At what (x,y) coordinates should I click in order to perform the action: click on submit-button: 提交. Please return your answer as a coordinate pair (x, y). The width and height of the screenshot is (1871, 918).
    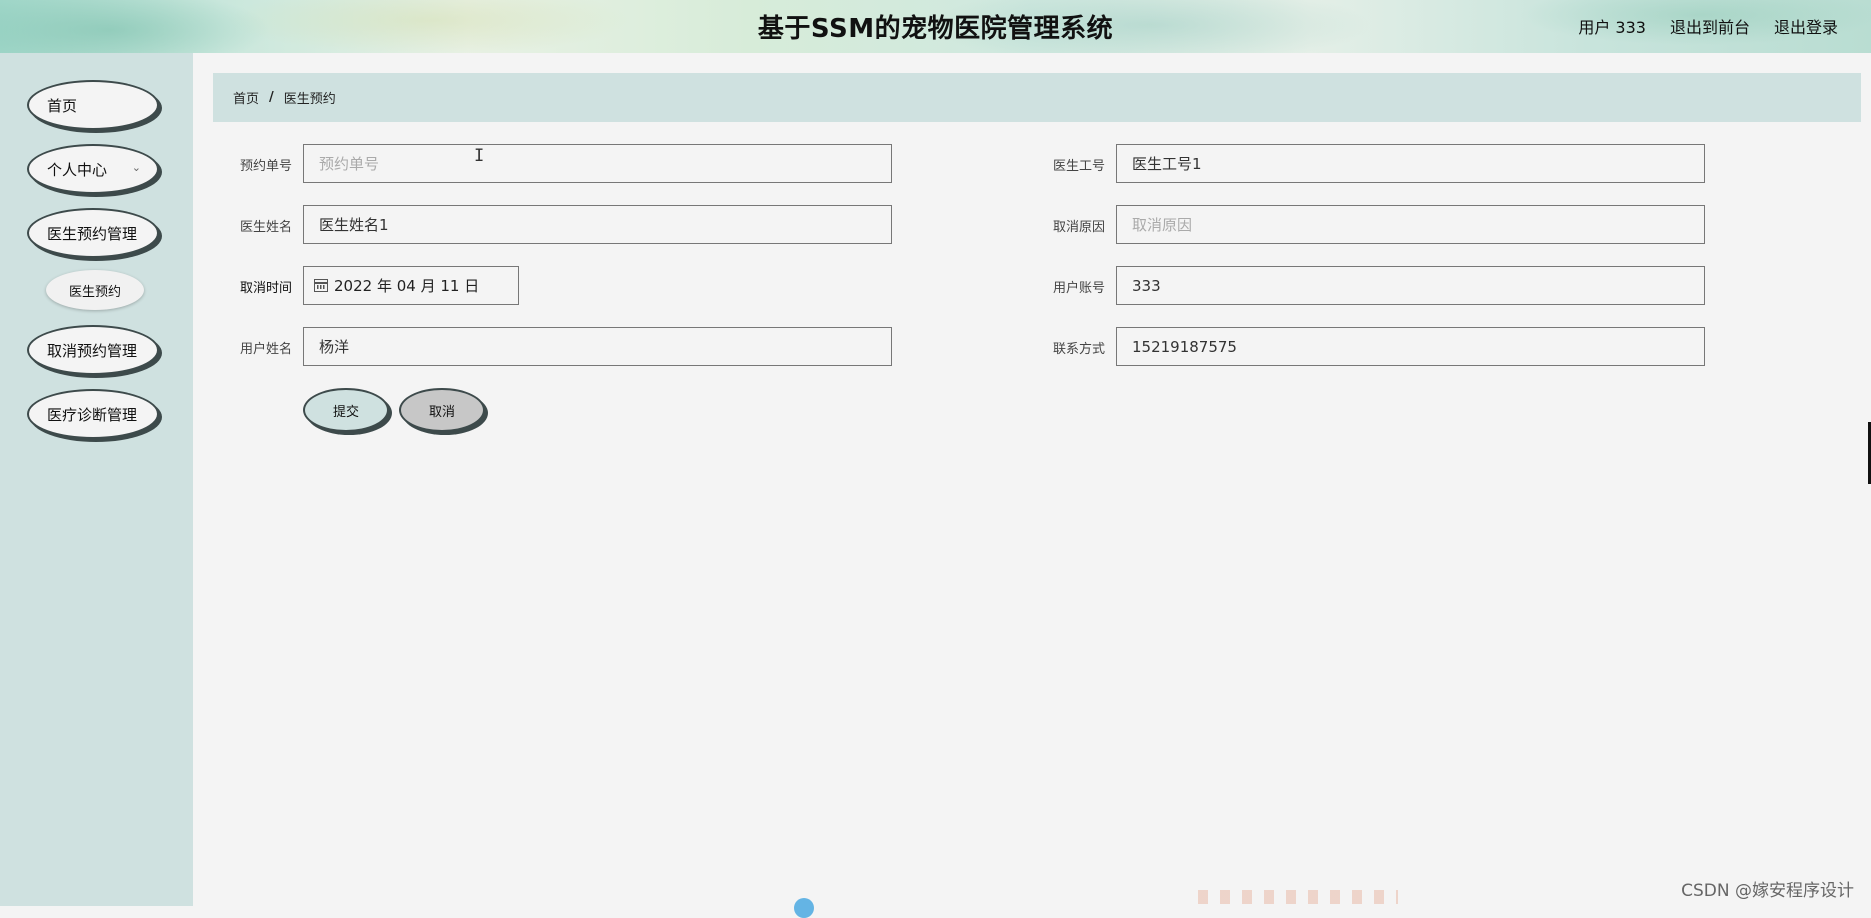
    Looking at the image, I should click on (346, 410).